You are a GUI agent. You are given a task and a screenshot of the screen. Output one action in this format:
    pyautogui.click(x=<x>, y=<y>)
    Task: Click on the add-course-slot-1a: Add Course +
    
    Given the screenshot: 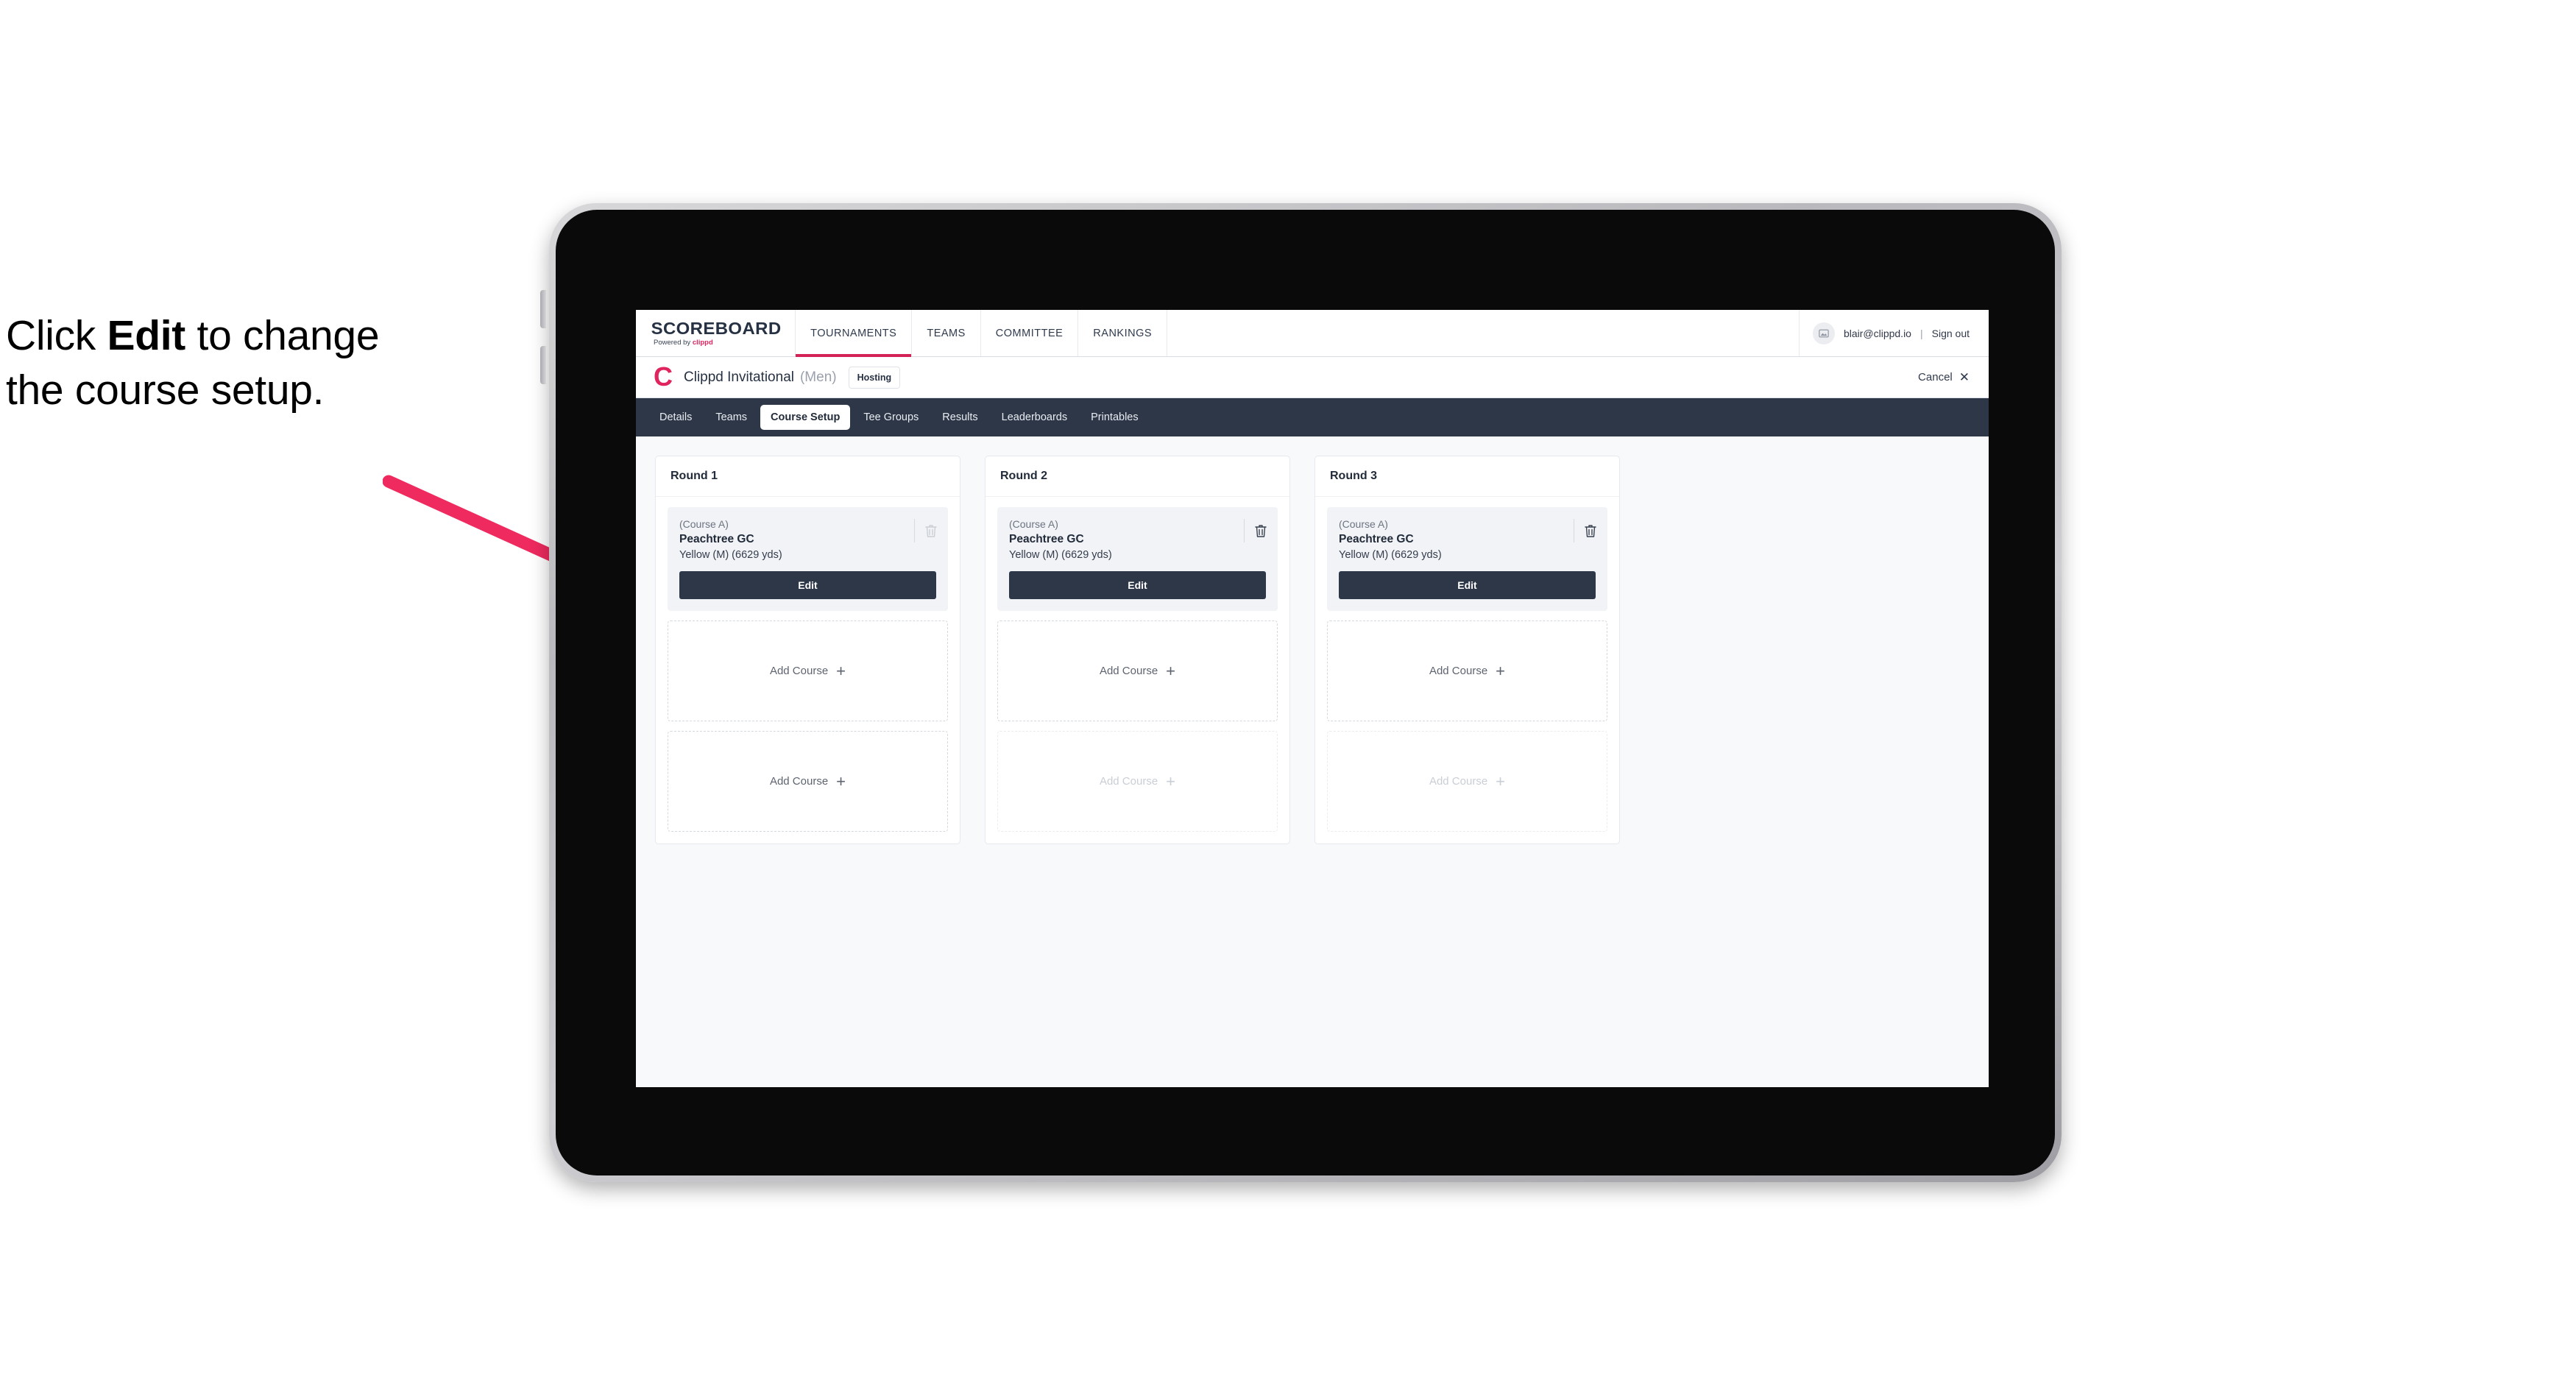 What is the action you would take?
    pyautogui.click(x=808, y=670)
    